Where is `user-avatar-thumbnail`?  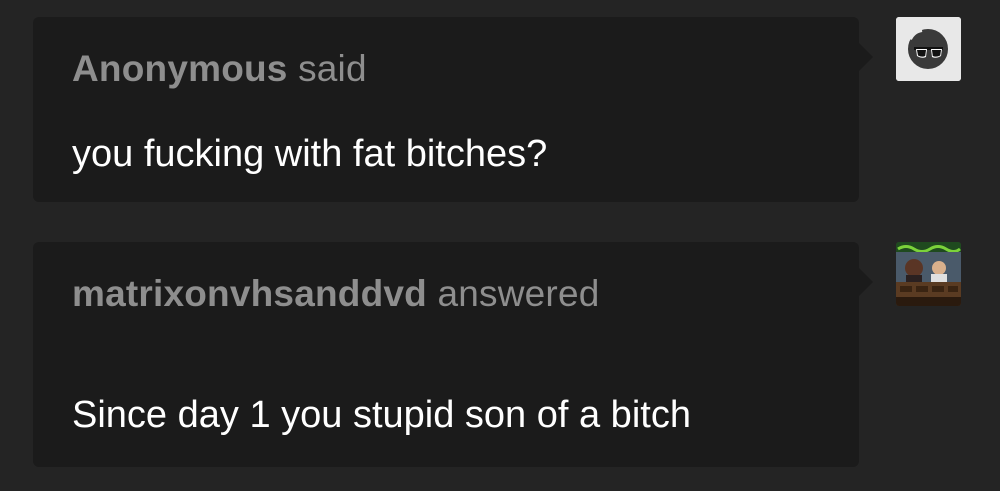
user-avatar-thumbnail is located at coordinates (928, 274).